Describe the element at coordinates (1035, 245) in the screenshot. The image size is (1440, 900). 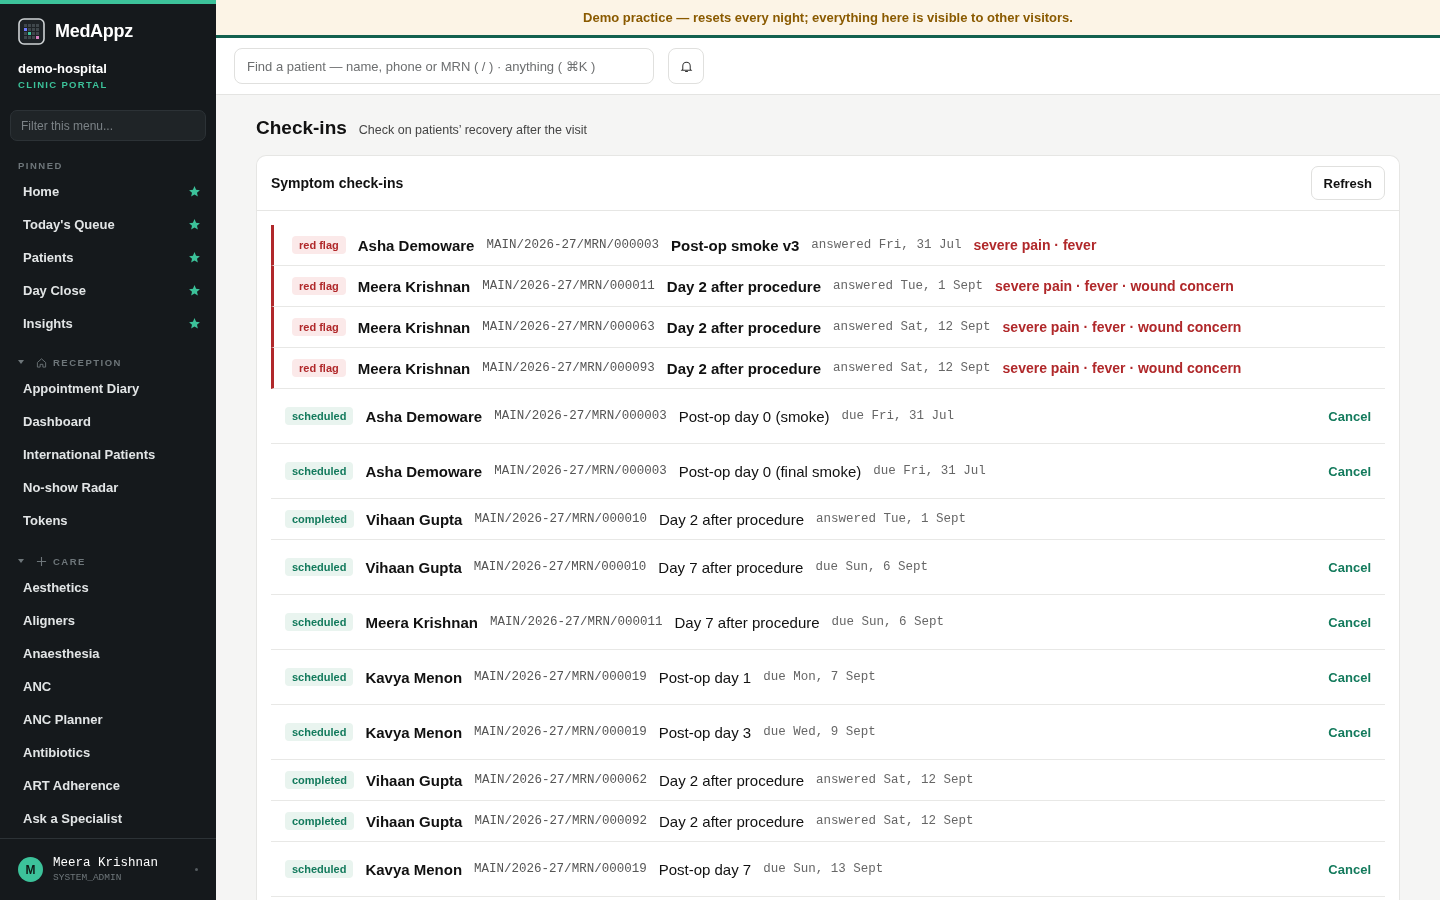
I see `symptom-flags: severe pain · fever` at that location.